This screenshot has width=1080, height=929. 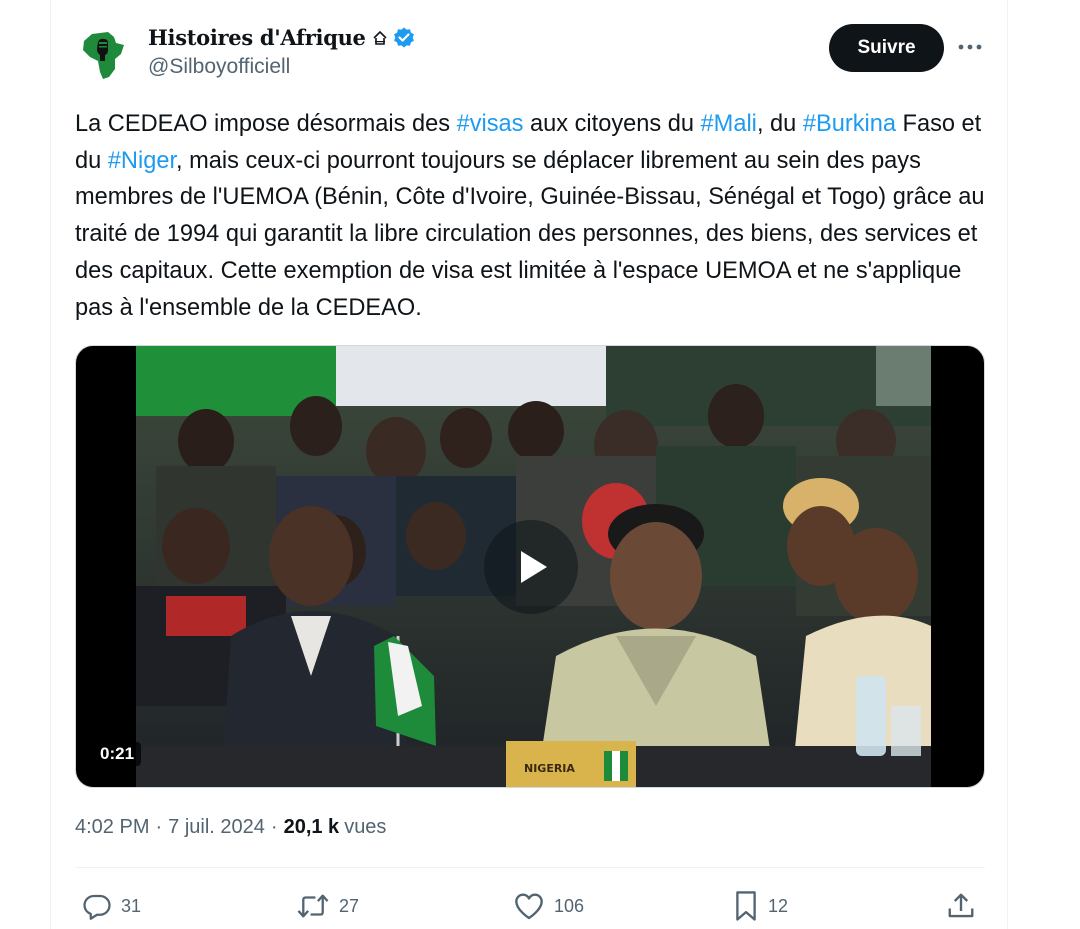 What do you see at coordinates (534, 567) in the screenshot?
I see `play-icon` at bounding box center [534, 567].